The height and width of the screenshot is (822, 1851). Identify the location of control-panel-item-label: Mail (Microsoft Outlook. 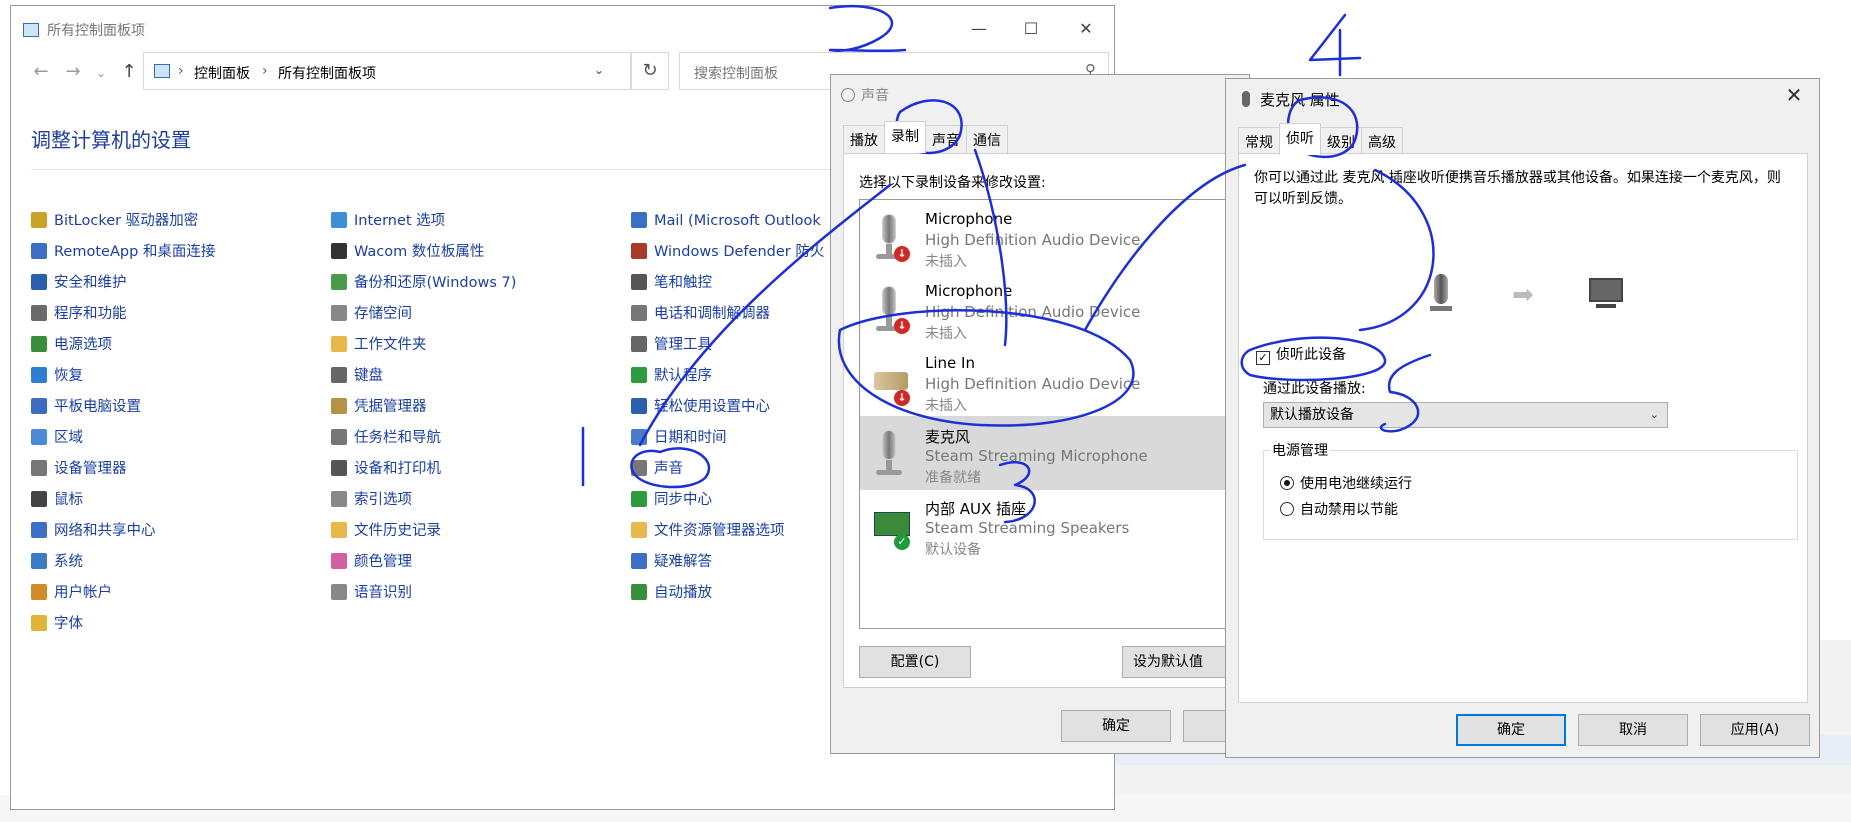
(737, 221).